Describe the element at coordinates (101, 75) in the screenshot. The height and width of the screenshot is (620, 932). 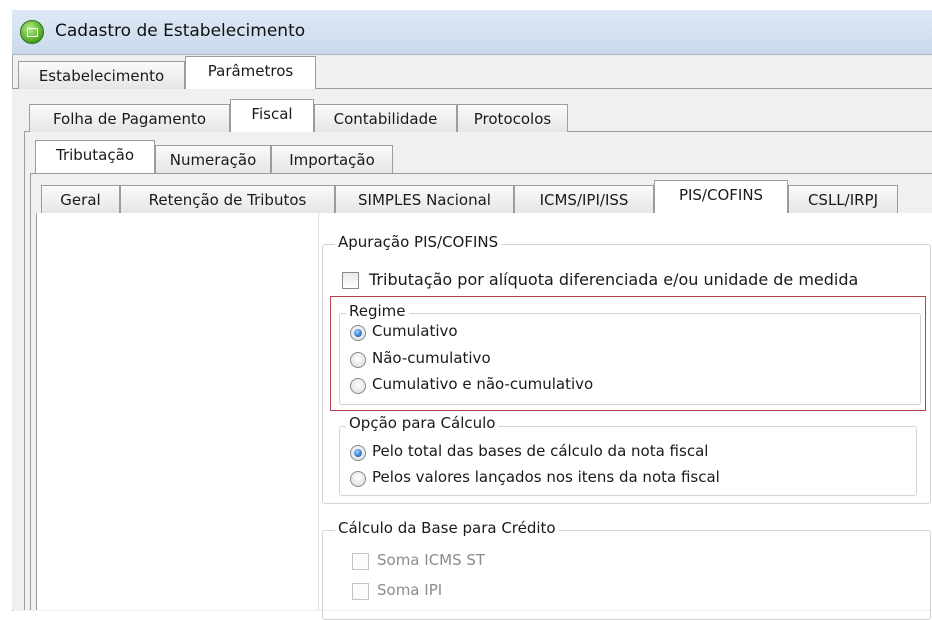
I see `tab-estabelecimento: Estabelecimento` at that location.